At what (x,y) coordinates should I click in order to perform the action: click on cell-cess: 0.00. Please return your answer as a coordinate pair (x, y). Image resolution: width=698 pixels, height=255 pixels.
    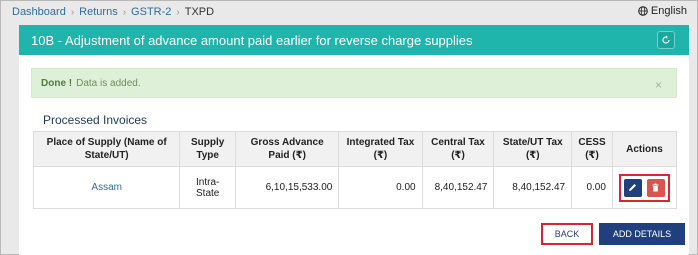
    Looking at the image, I should click on (592, 187).